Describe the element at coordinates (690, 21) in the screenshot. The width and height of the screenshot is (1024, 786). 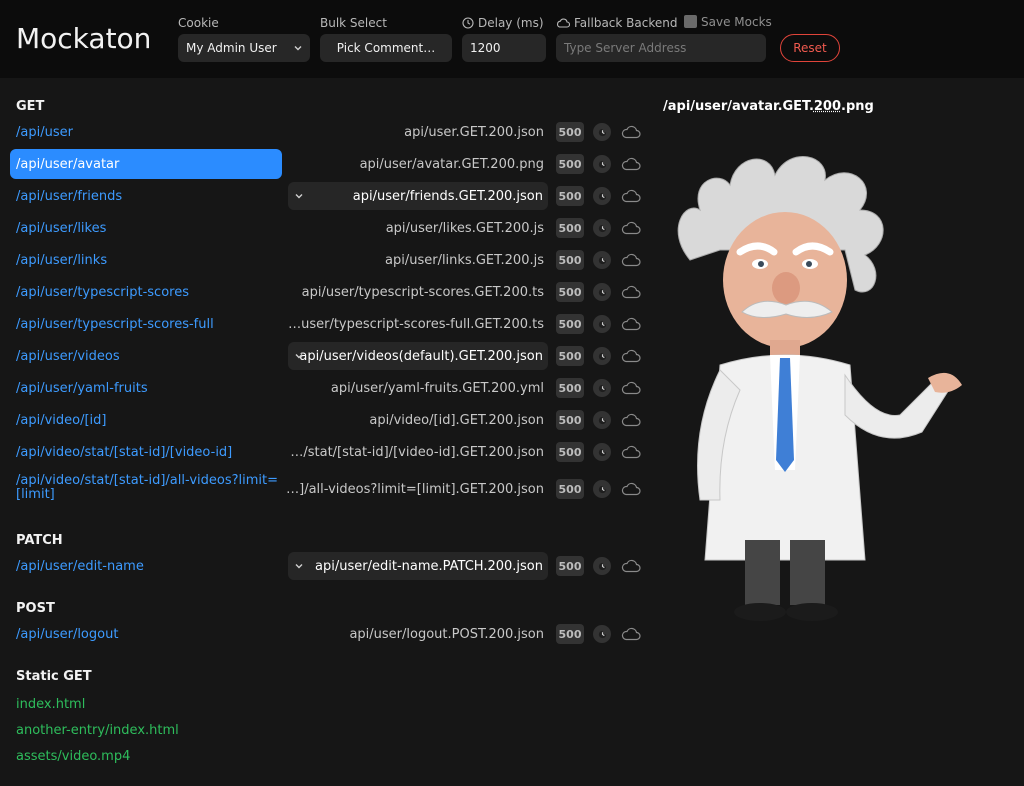
I see `save-mocks-checkbox` at that location.